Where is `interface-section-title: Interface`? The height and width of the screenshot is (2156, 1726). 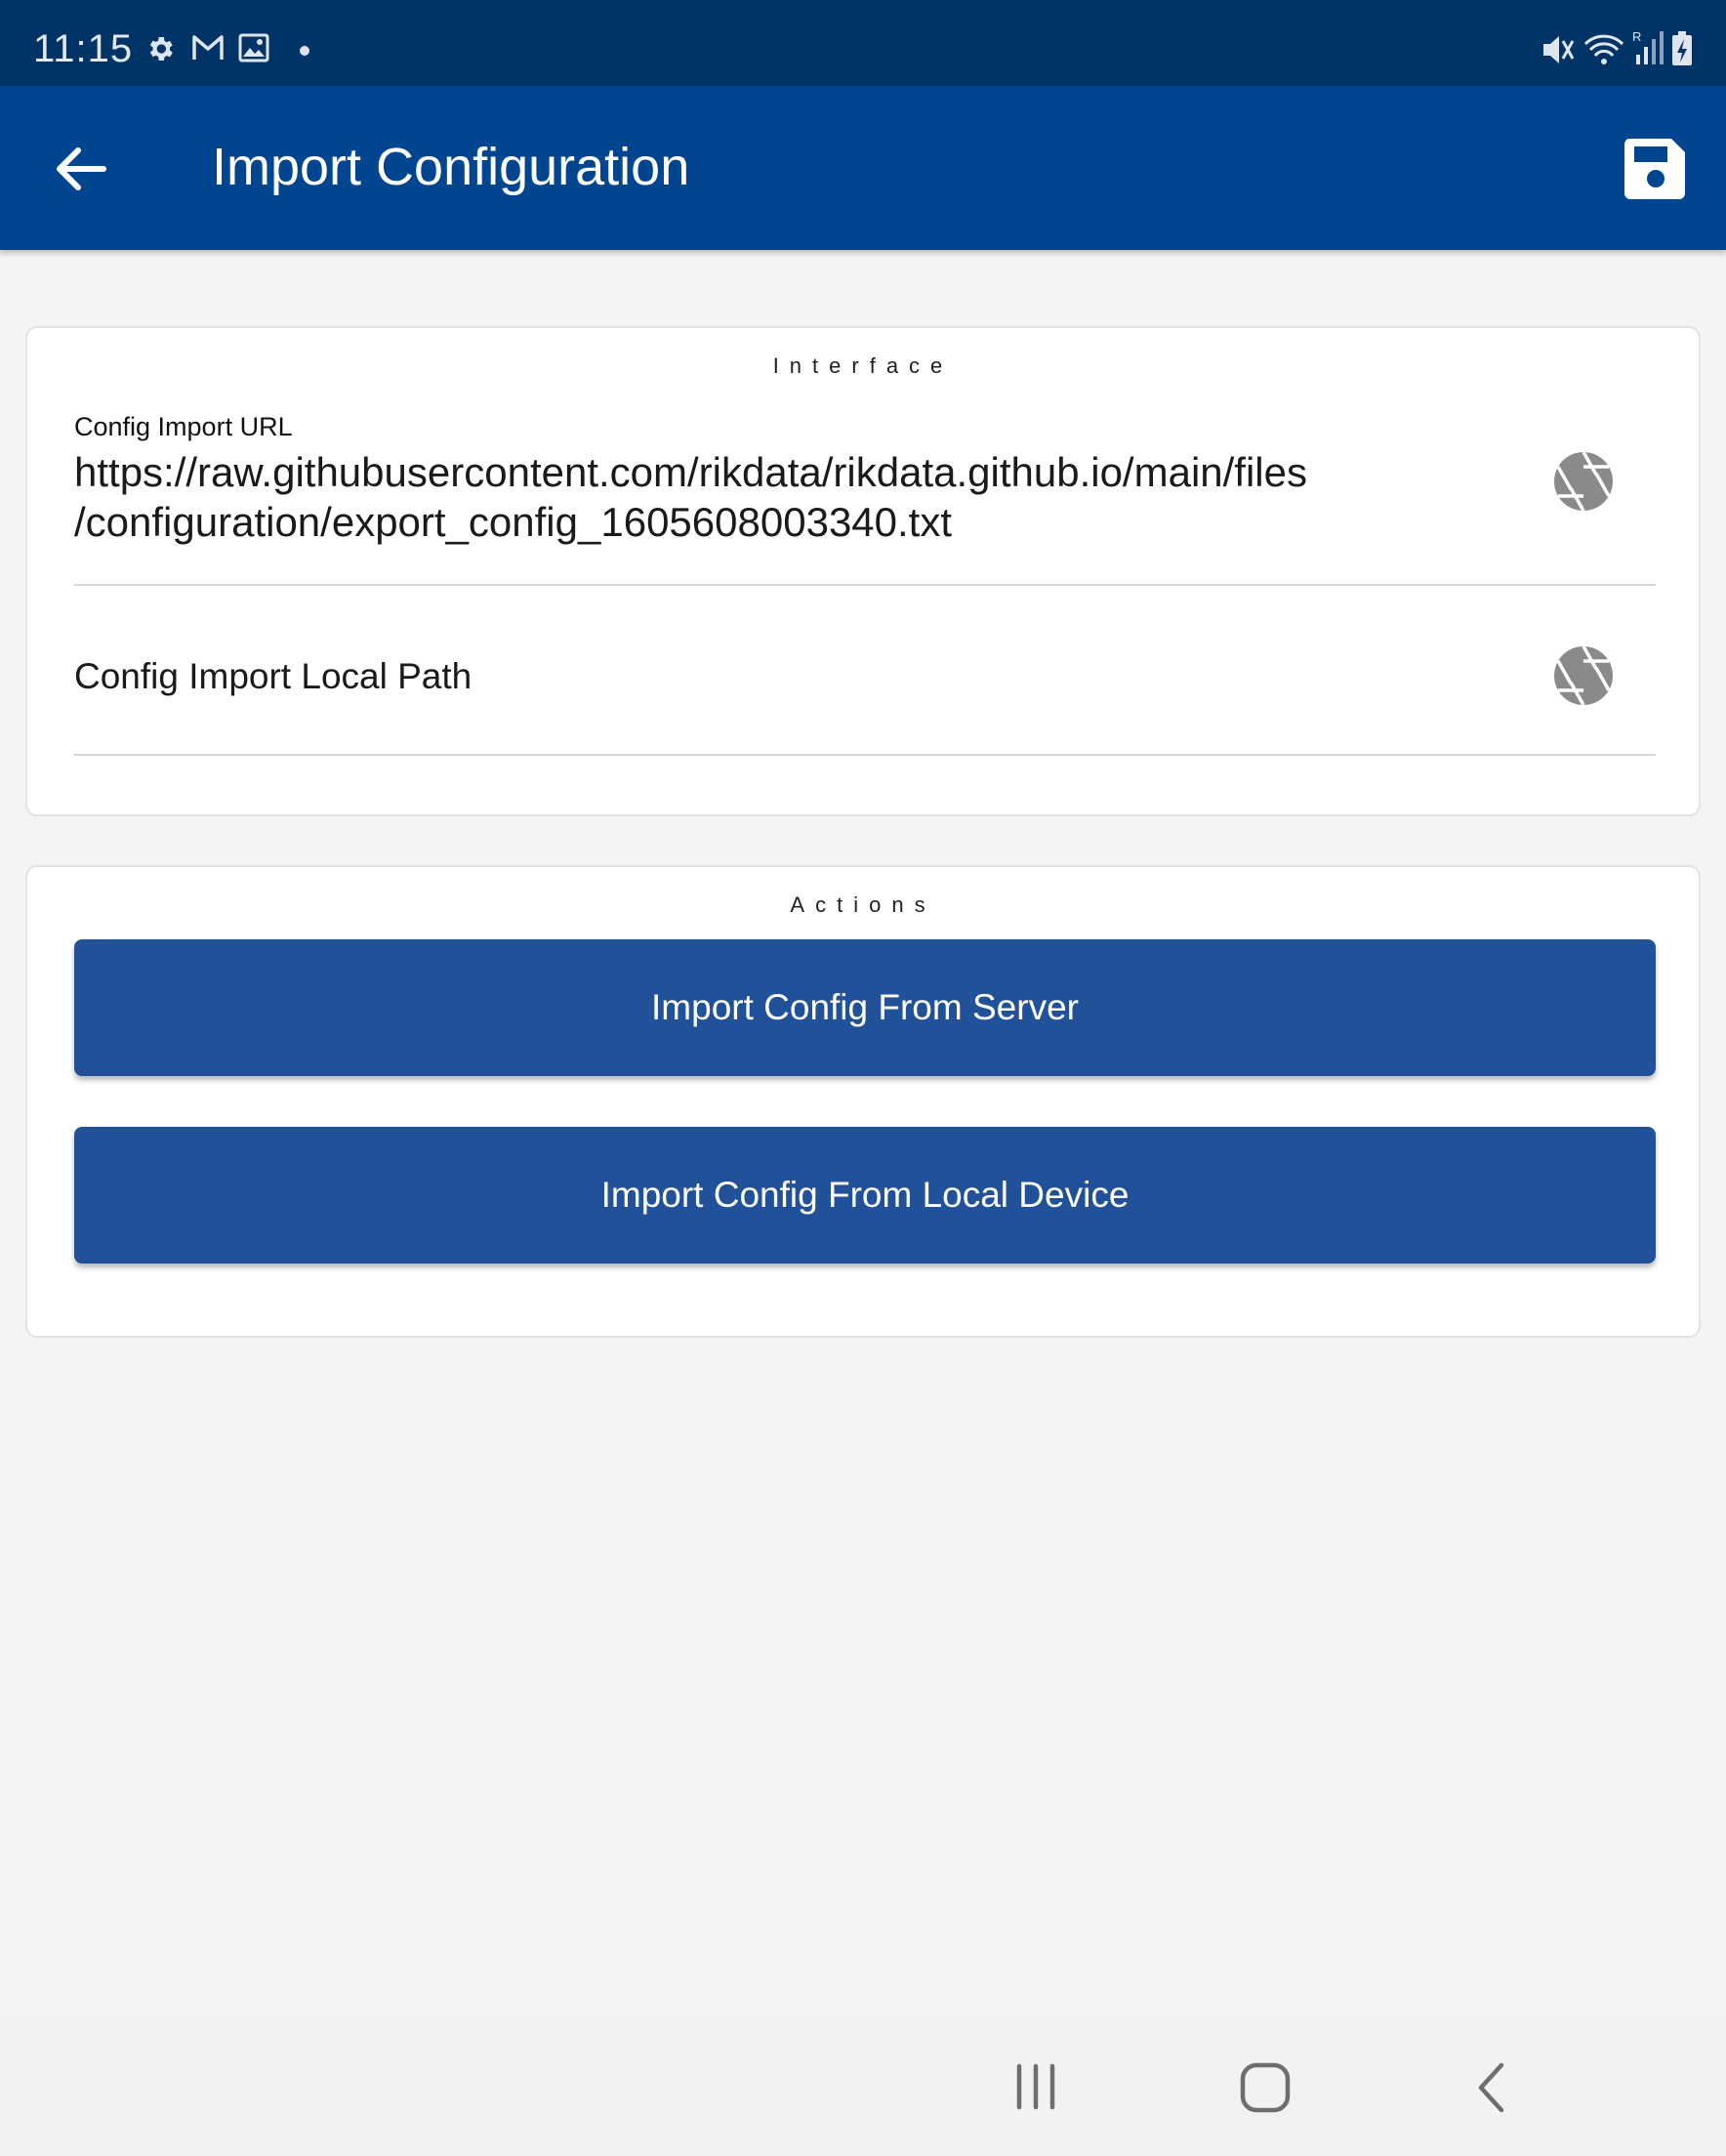 interface-section-title: Interface is located at coordinates (863, 366).